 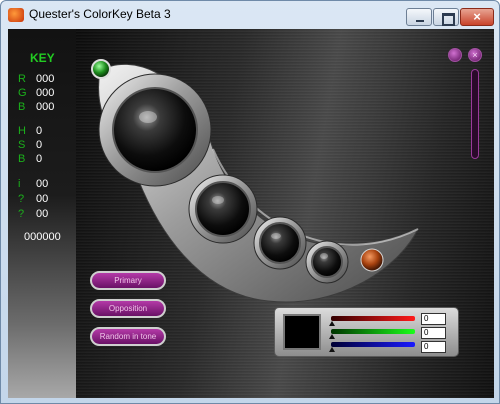 What do you see at coordinates (280, 243) in the screenshot?
I see `knob-small` at bounding box center [280, 243].